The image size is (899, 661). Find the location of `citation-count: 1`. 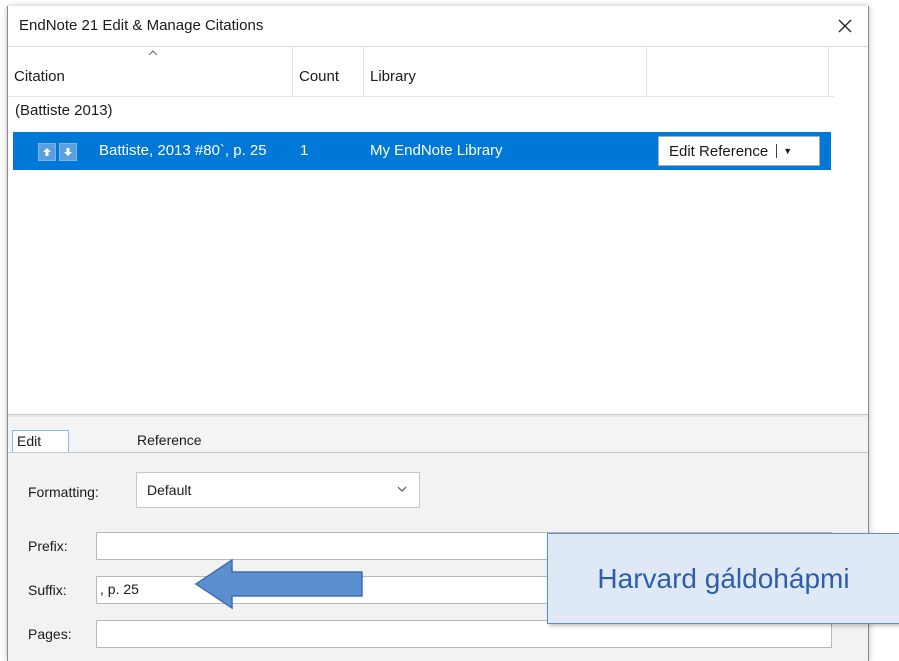

citation-count: 1 is located at coordinates (304, 150).